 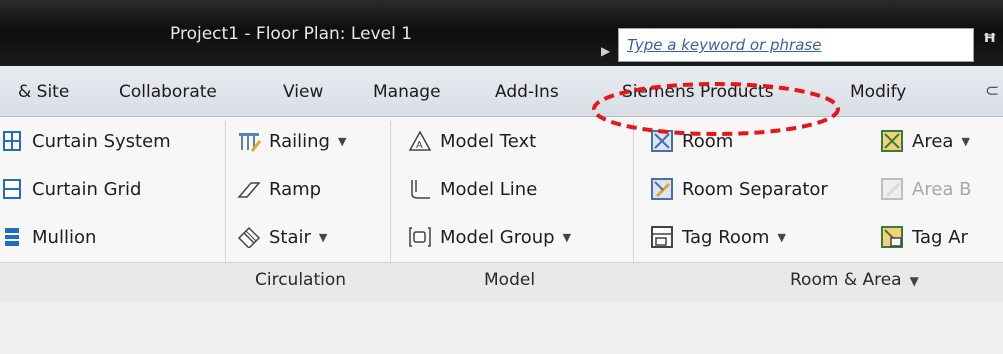 I want to click on railing-icon, so click(x=249, y=141).